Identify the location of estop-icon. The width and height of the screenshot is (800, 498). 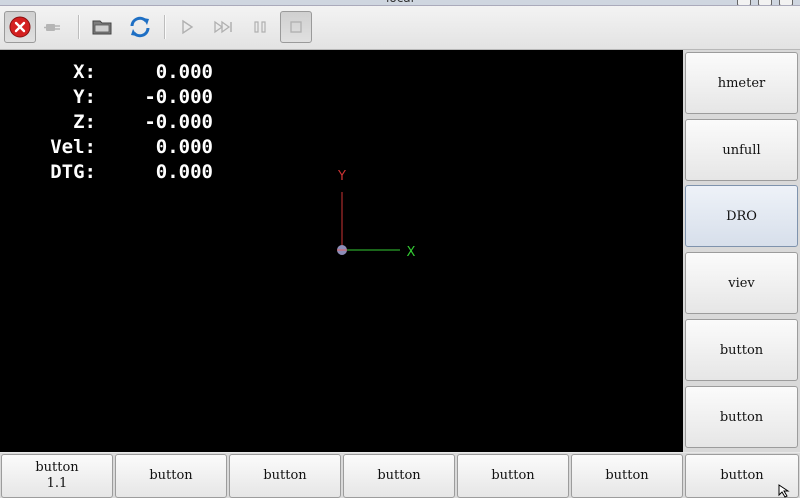
(20, 27).